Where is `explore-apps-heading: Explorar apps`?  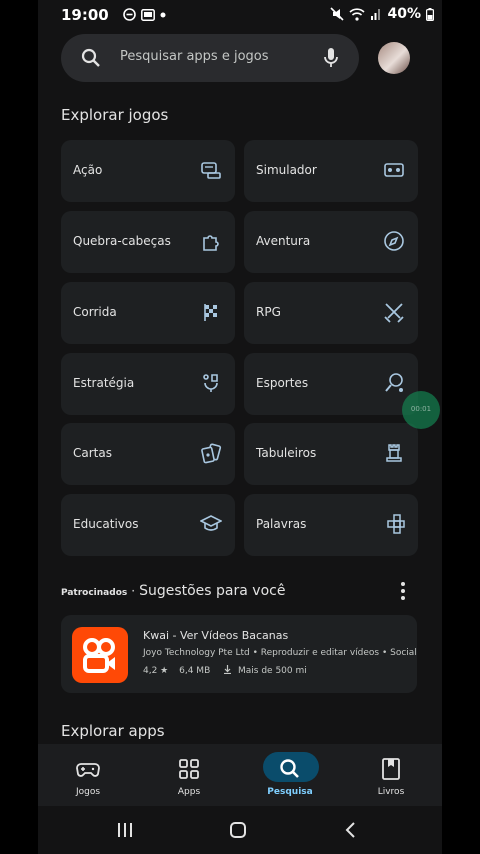 explore-apps-heading: Explorar apps is located at coordinates (113, 731).